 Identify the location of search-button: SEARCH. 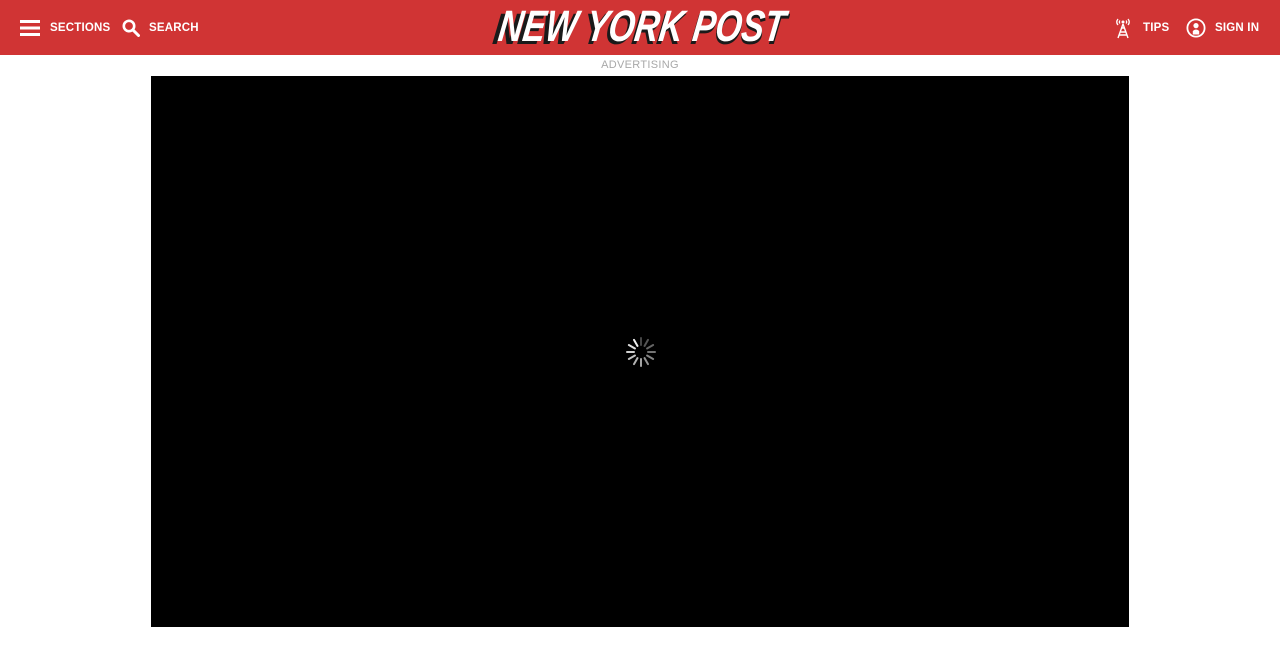
(160, 27).